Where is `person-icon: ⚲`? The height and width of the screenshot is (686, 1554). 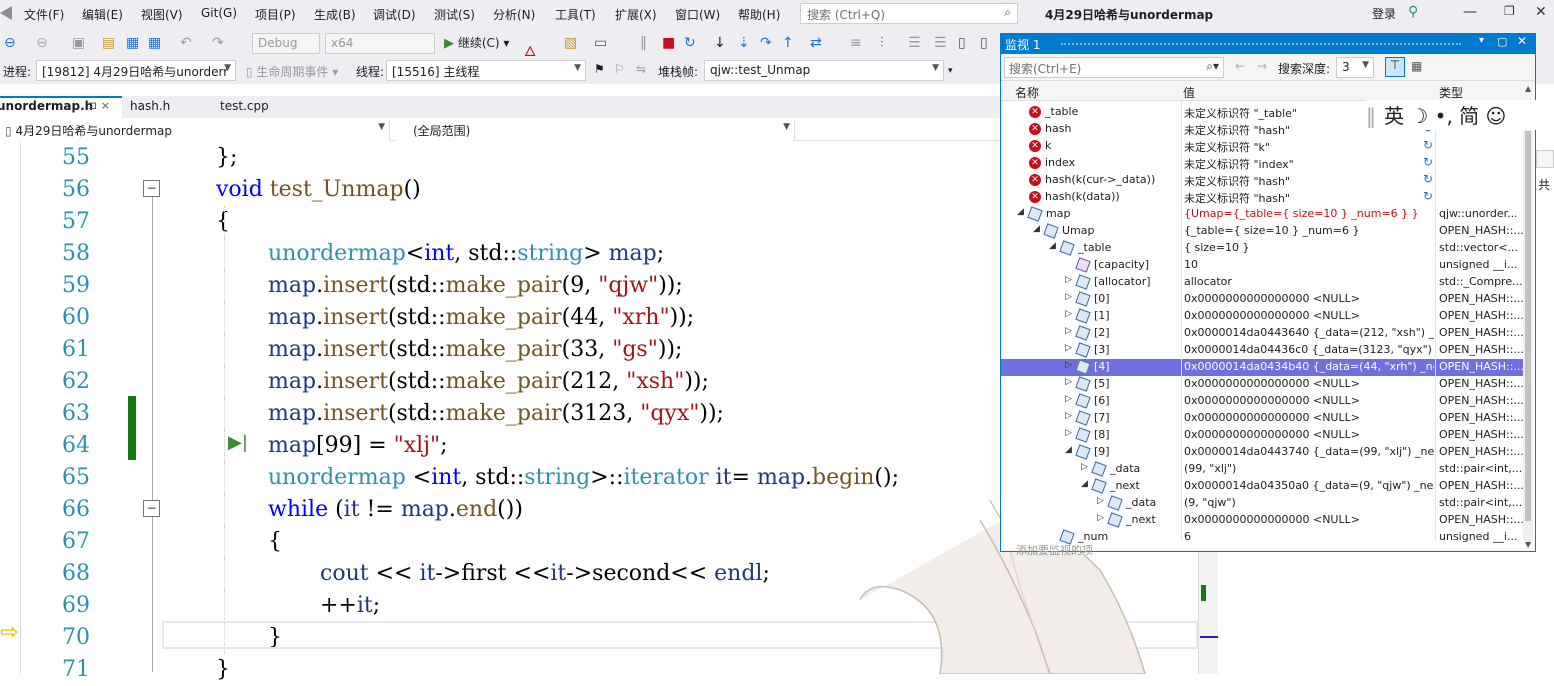
person-icon: ⚲ is located at coordinates (1413, 12).